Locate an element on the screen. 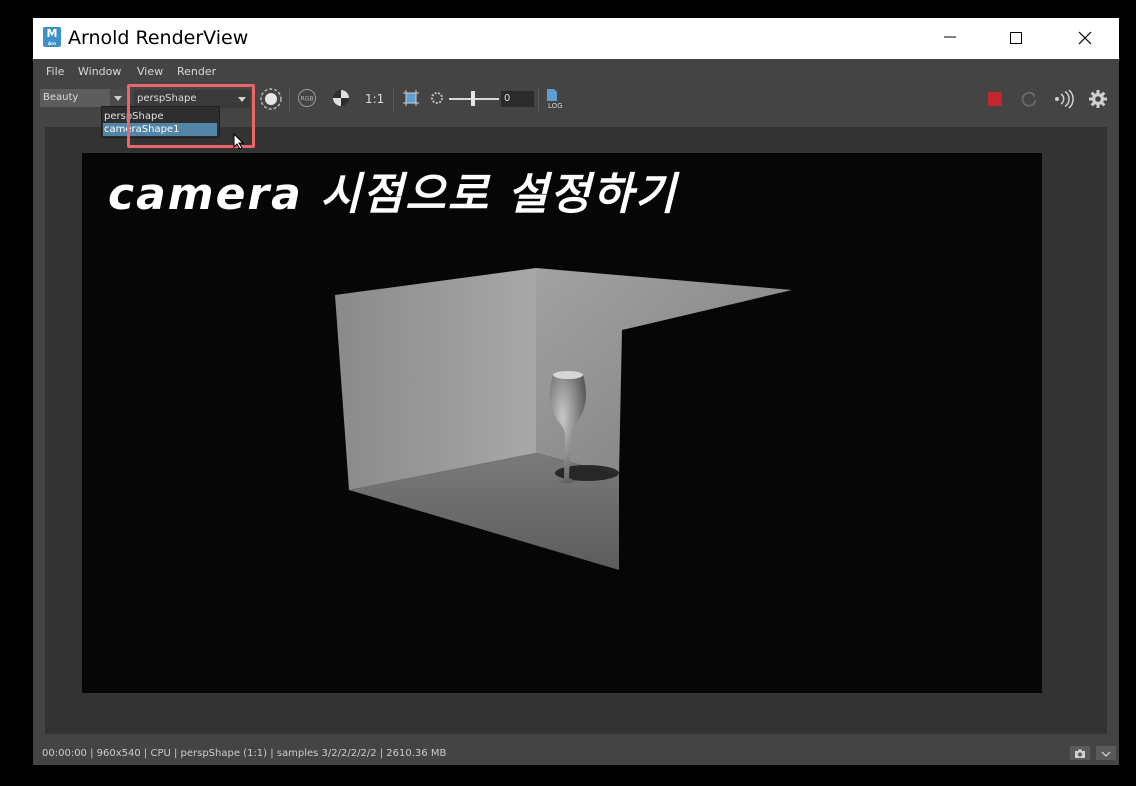 The height and width of the screenshot is (786, 1136). close-icon is located at coordinates (1085, 38).